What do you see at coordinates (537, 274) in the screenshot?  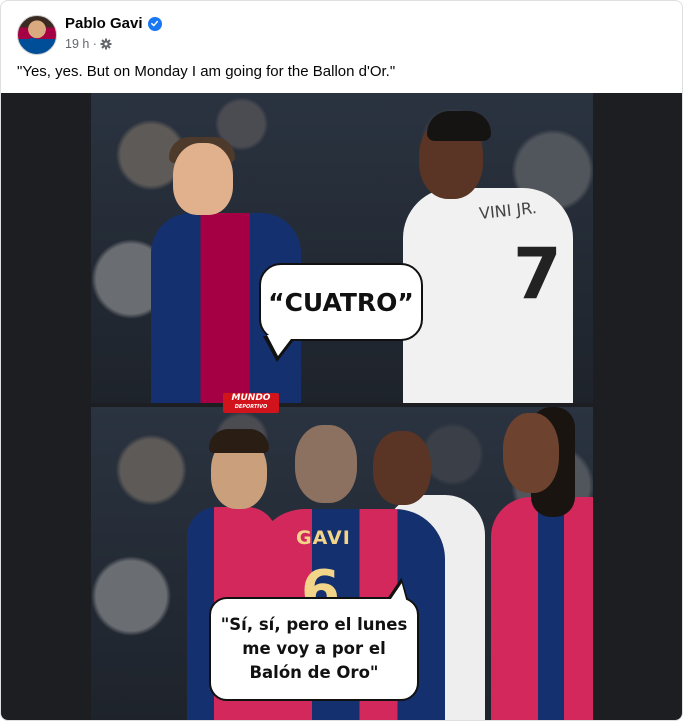 I see `jersey-number: 7` at bounding box center [537, 274].